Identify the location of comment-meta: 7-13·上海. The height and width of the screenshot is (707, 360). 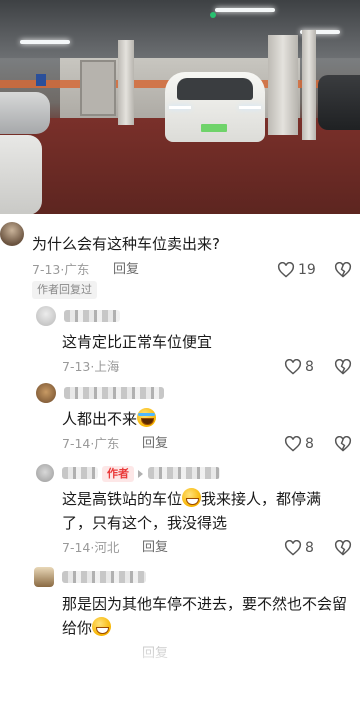
(90, 367).